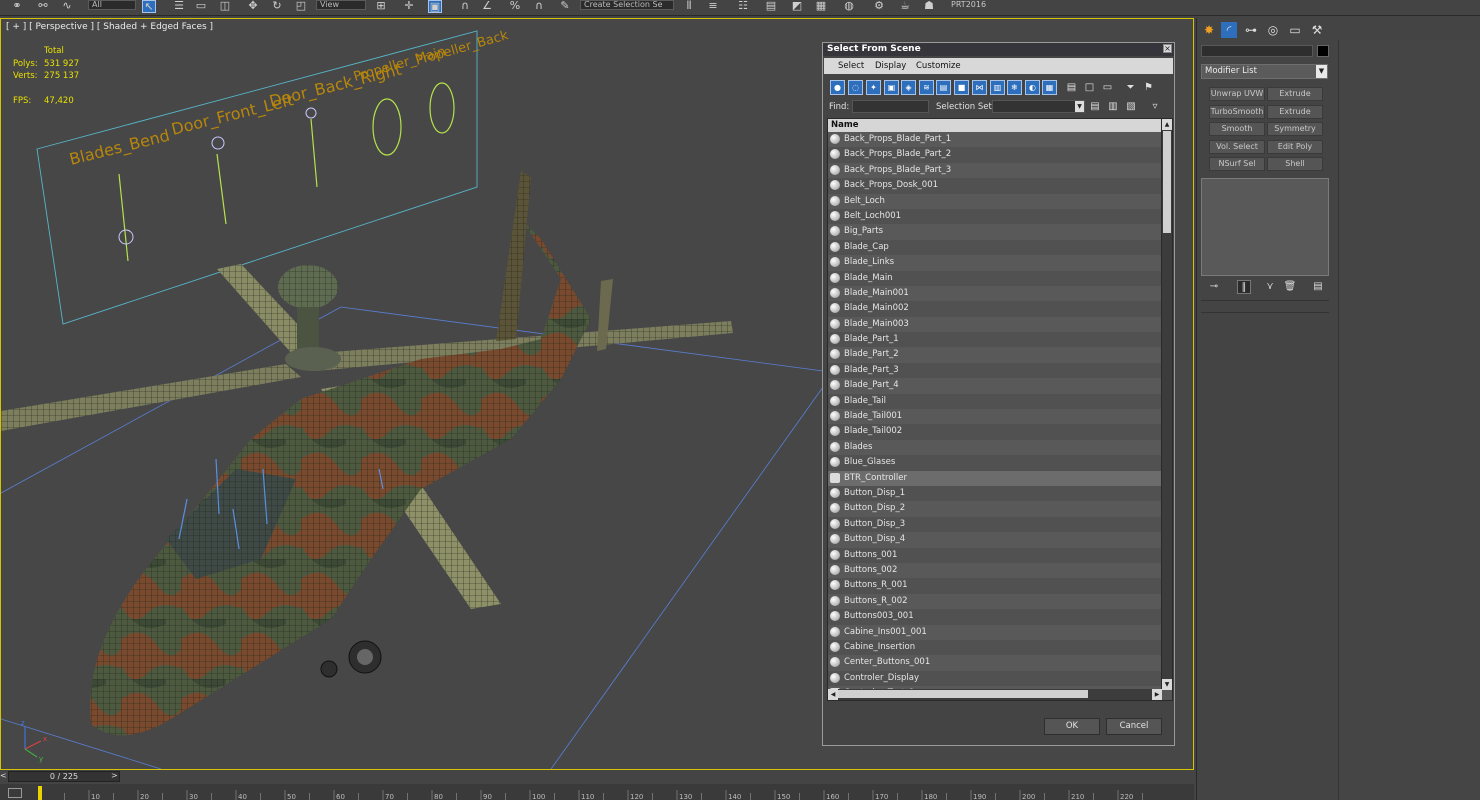 Image resolution: width=1480 pixels, height=800 pixels. Describe the element at coordinates (943, 87) in the screenshot. I see `display-groups-icon: ▤` at that location.